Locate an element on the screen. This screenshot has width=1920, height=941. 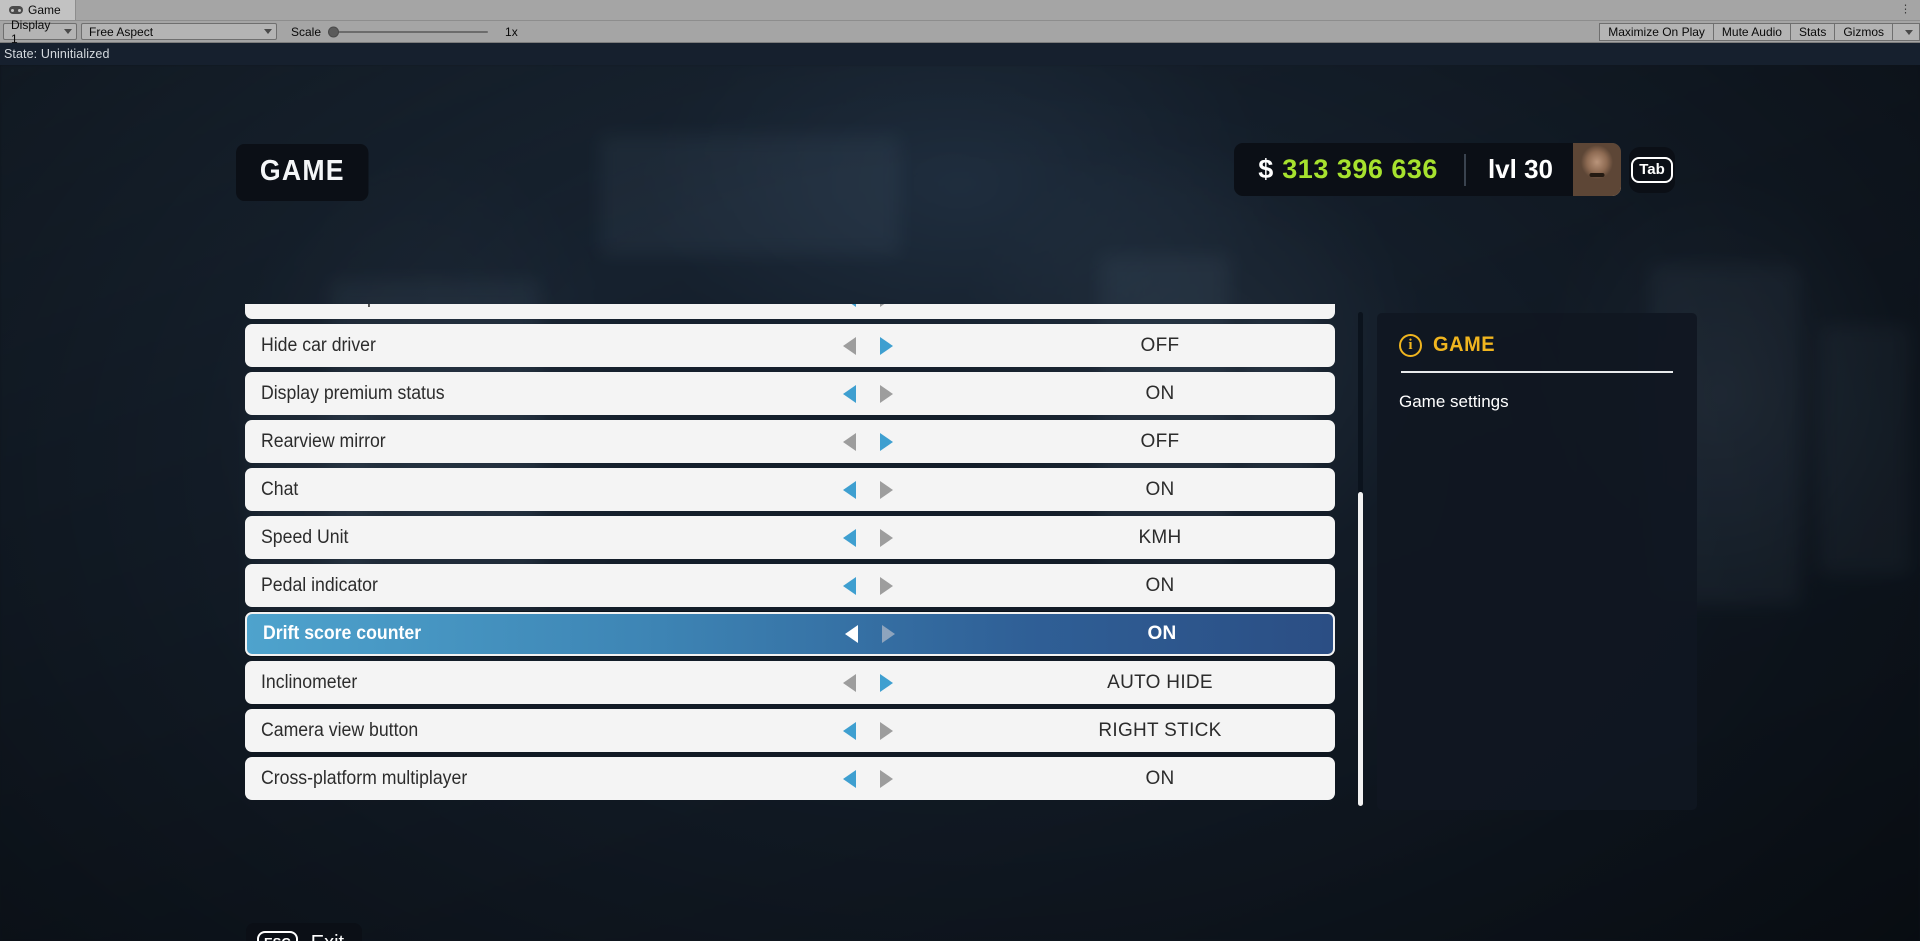
settings-row-label: Drift score counter is located at coordinates (342, 633).